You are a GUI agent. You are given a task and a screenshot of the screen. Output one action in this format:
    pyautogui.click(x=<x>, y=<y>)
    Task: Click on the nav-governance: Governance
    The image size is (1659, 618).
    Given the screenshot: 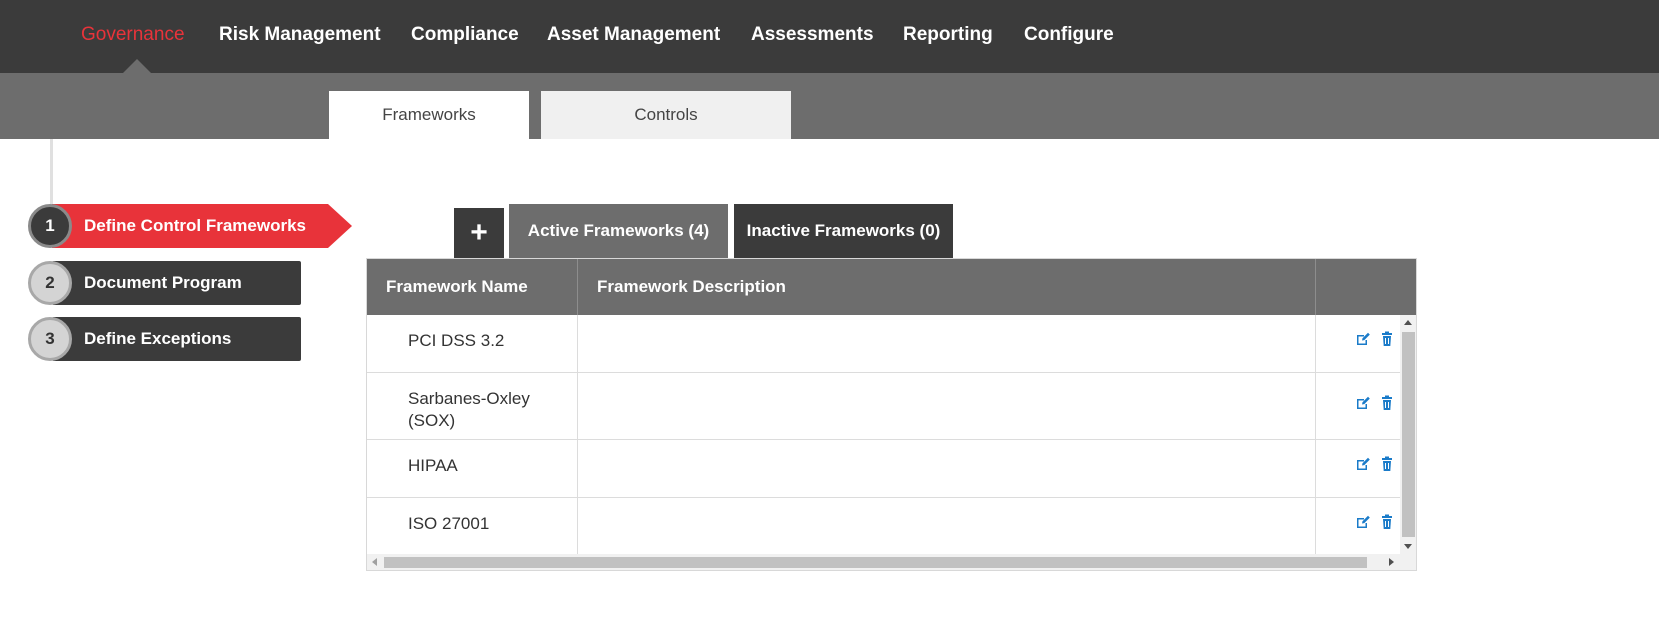 What is the action you would take?
    pyautogui.click(x=133, y=35)
    